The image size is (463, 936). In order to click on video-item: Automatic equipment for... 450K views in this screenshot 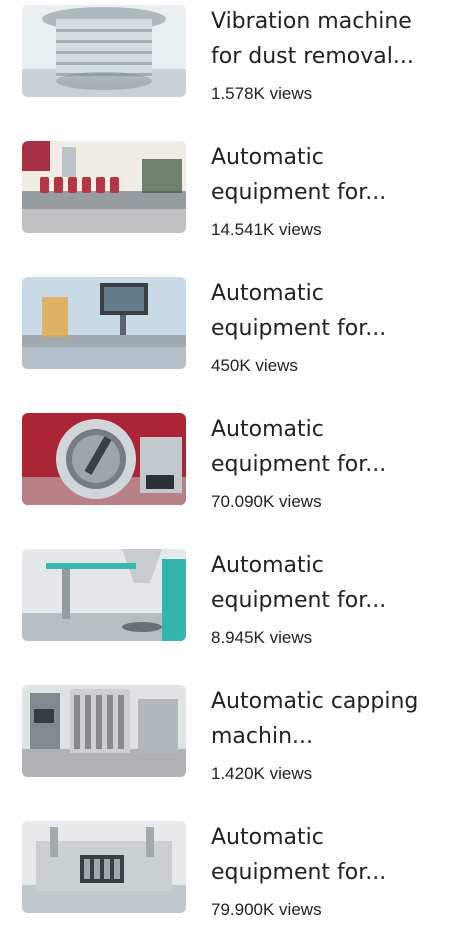, I will do `click(231, 332)`.